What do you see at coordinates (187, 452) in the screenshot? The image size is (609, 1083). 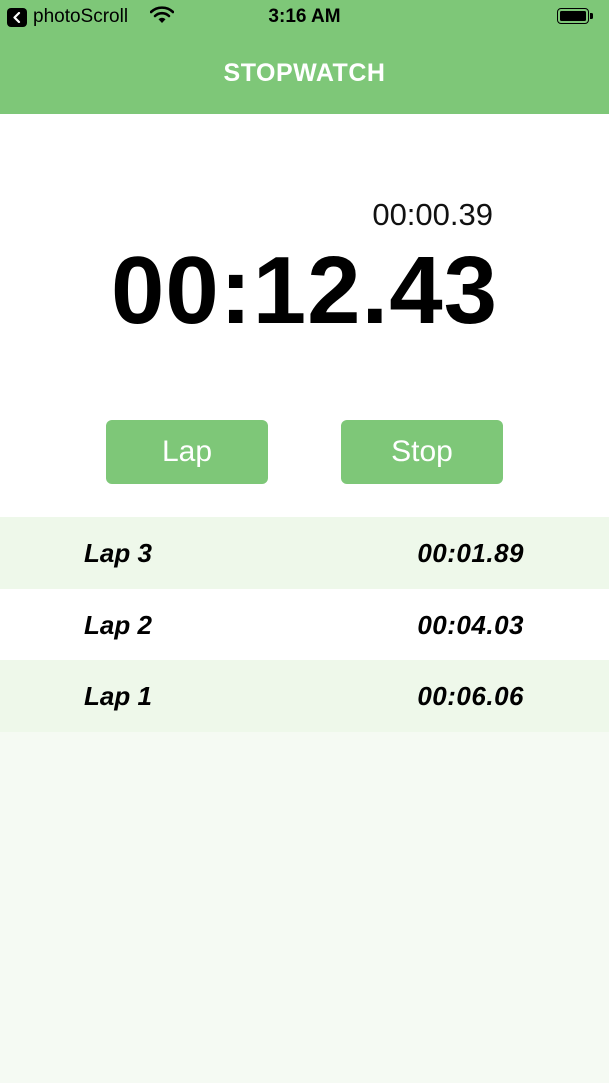 I see `lap-button: Lap` at bounding box center [187, 452].